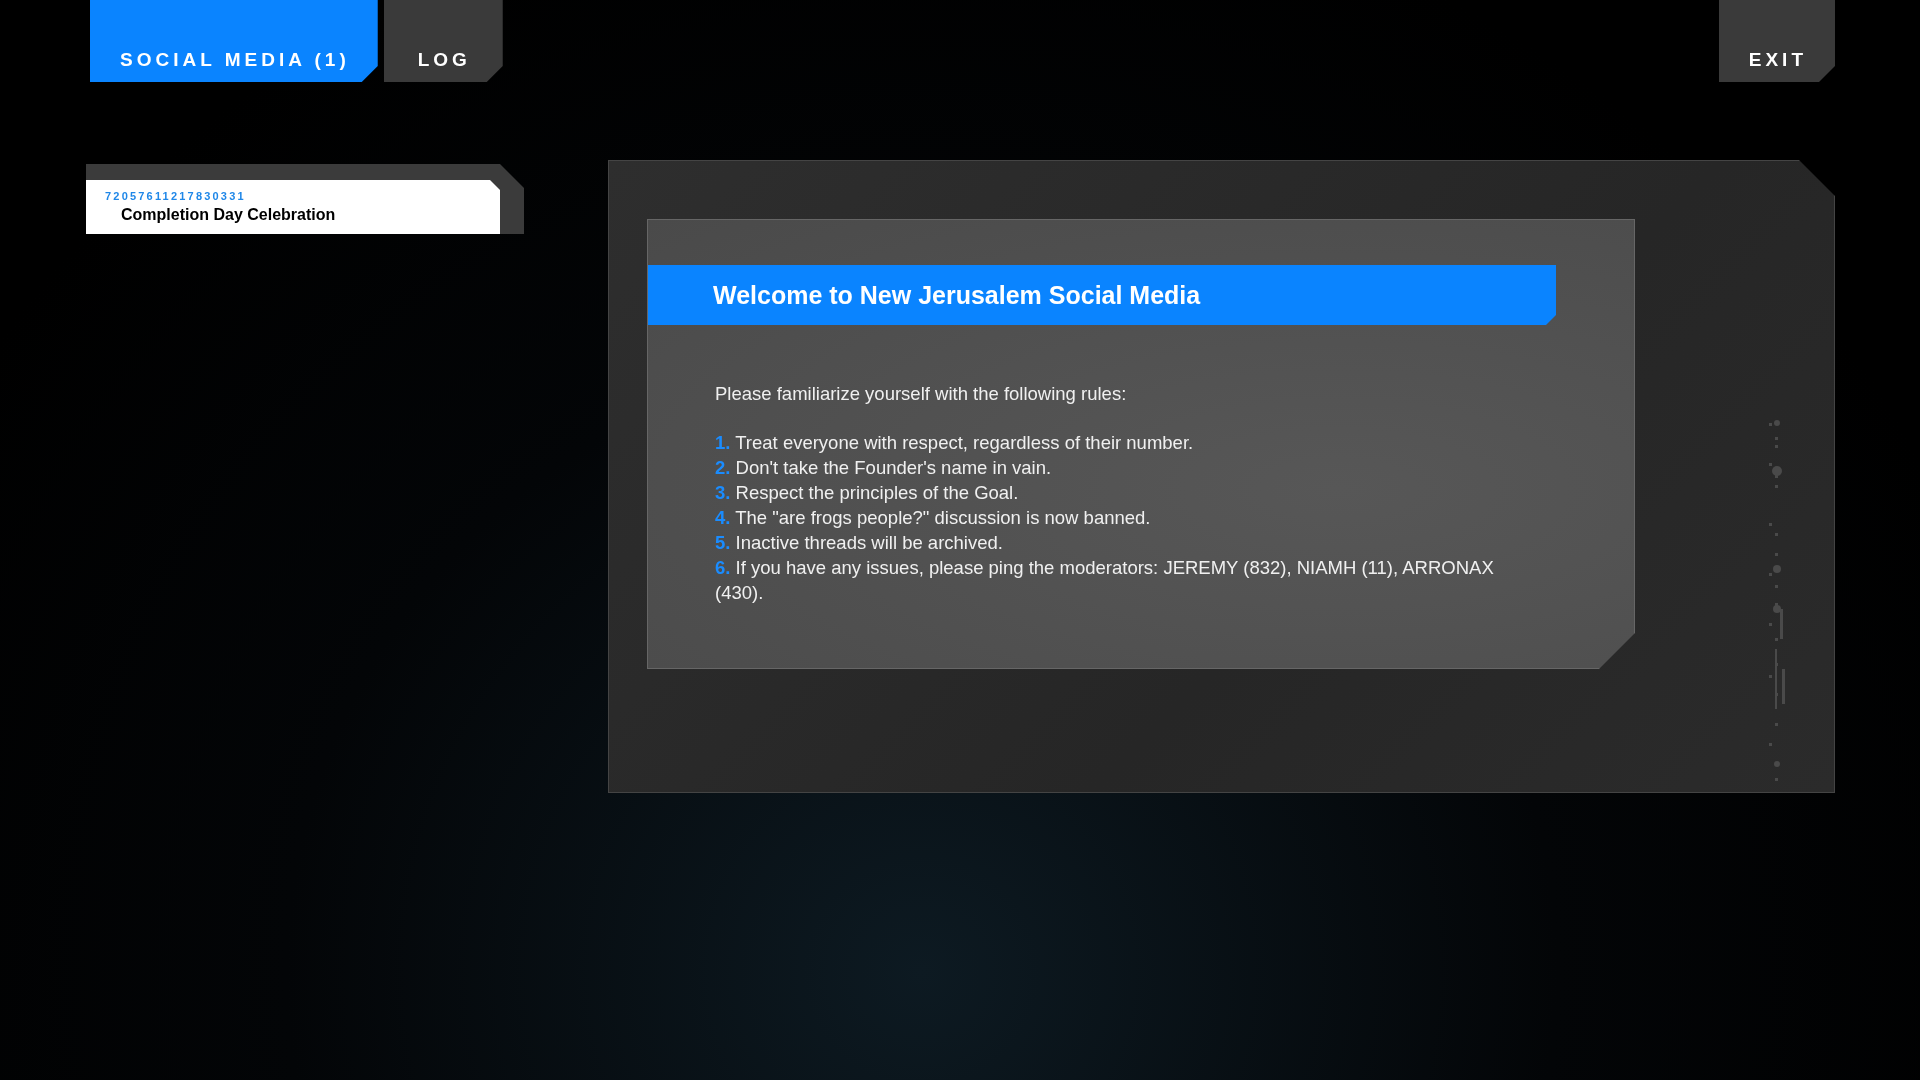 This screenshot has height=1080, width=1920. Describe the element at coordinates (955, 443) in the screenshot. I see `rule-text: 1. Treat everyone with respect, regardless of their number.` at that location.